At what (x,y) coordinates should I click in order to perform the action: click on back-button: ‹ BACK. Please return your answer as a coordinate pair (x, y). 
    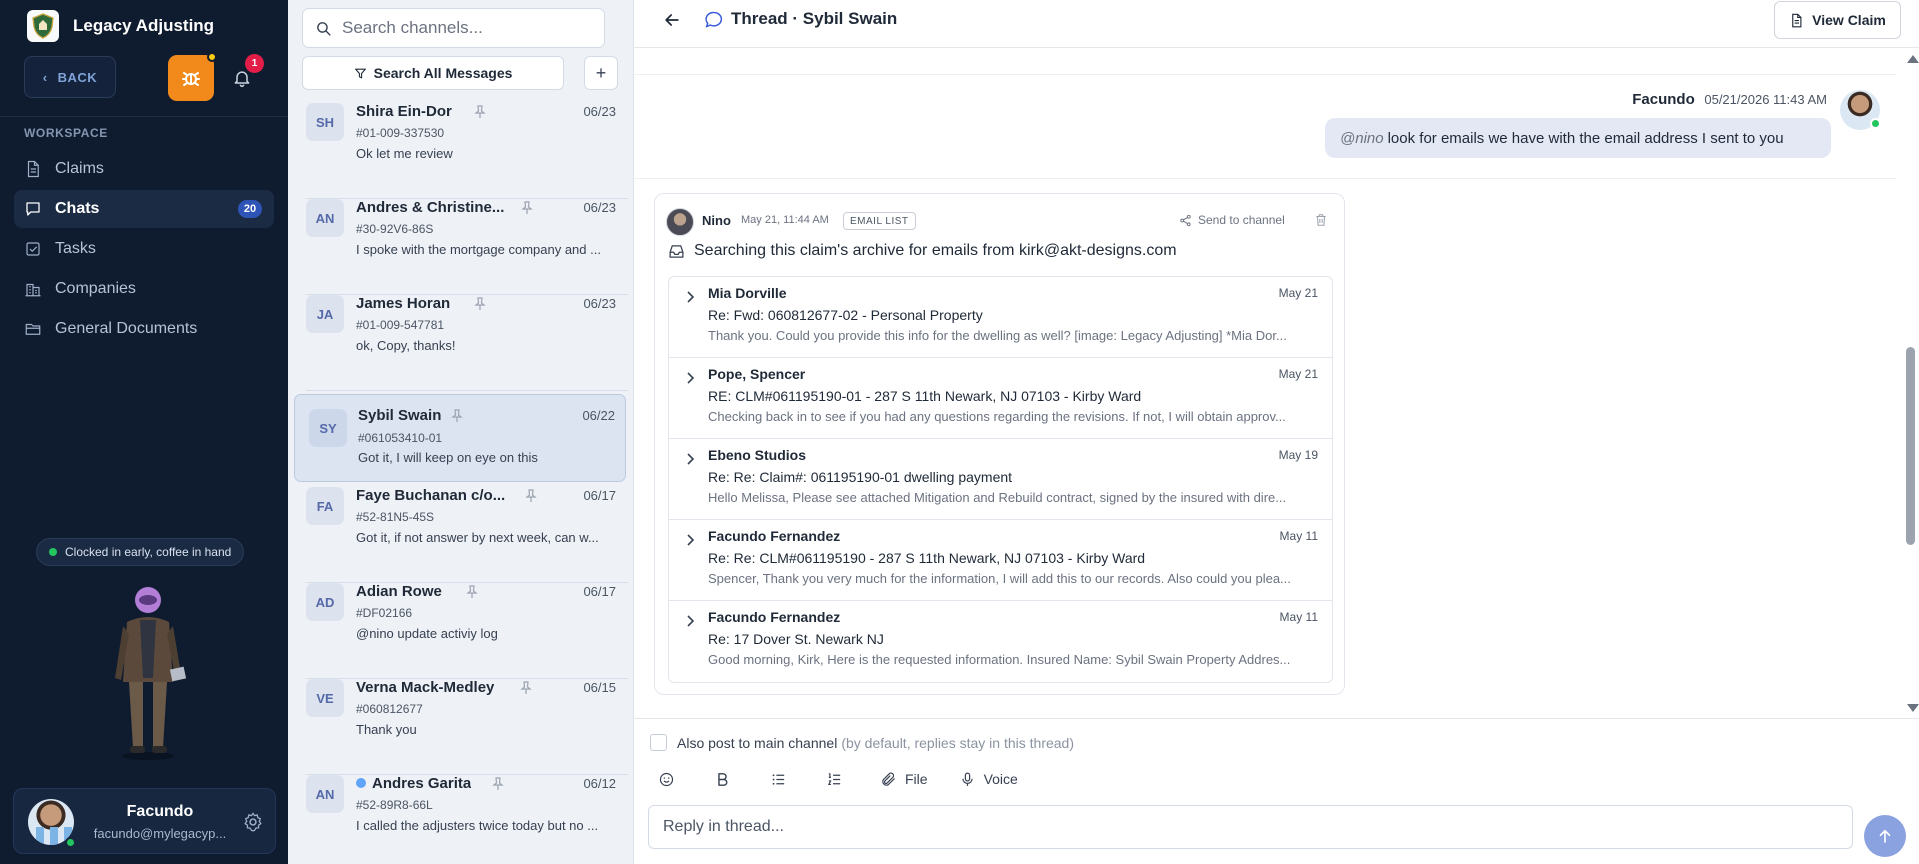
    Looking at the image, I should click on (70, 77).